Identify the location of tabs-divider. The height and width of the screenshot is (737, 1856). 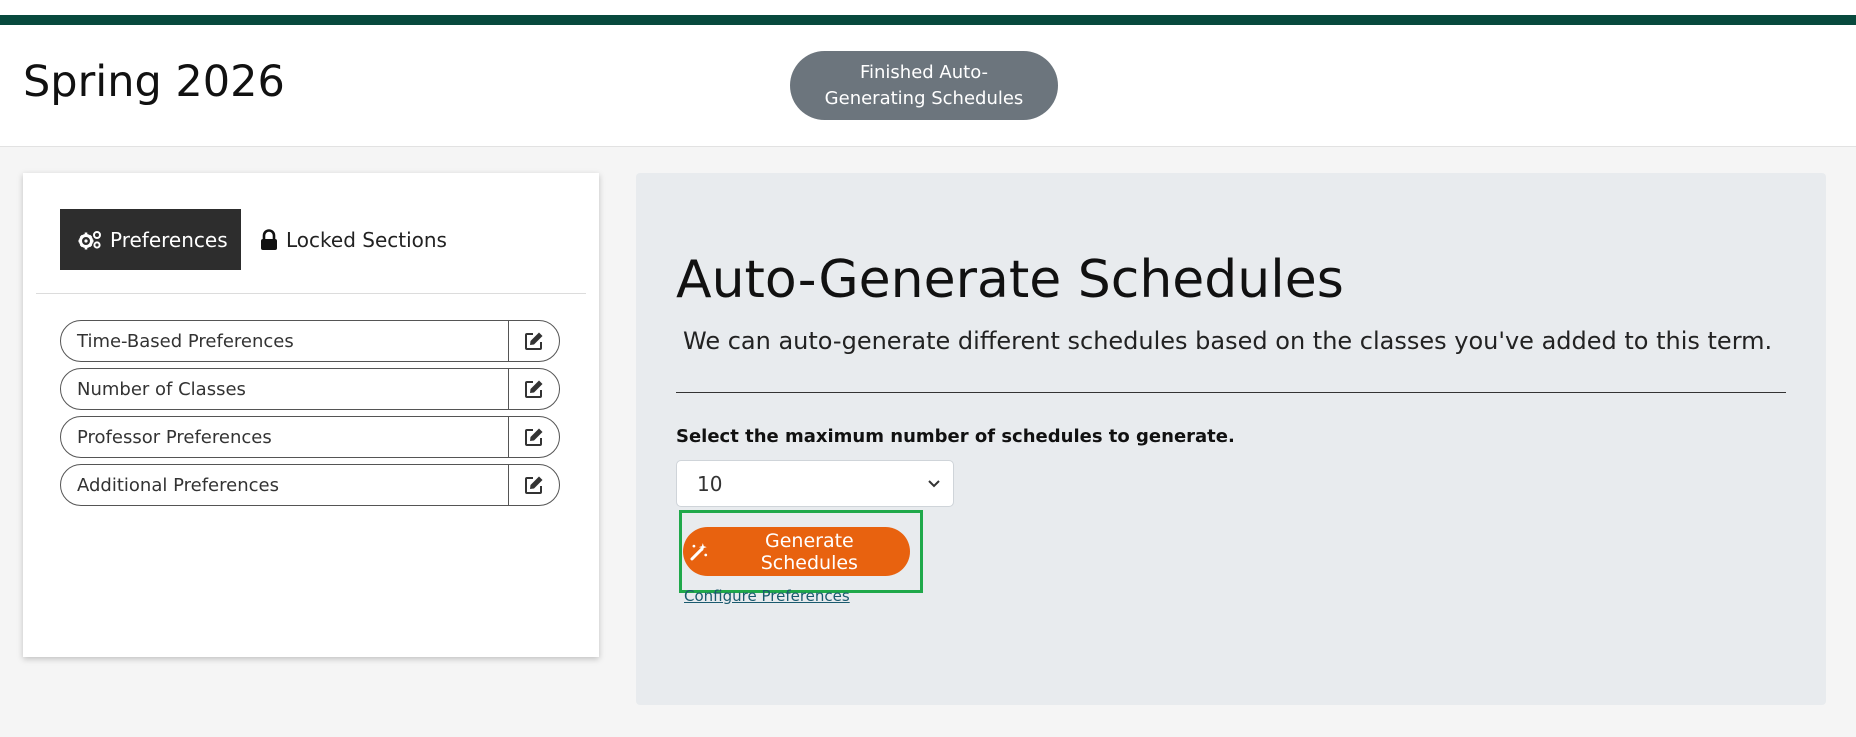
(311, 293).